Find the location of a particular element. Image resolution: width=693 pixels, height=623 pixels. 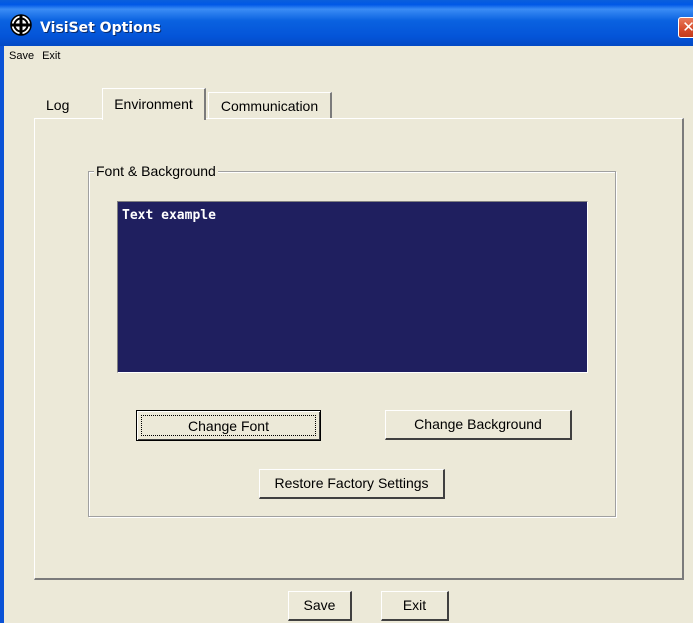

tab-log: Log is located at coordinates (66, 105).